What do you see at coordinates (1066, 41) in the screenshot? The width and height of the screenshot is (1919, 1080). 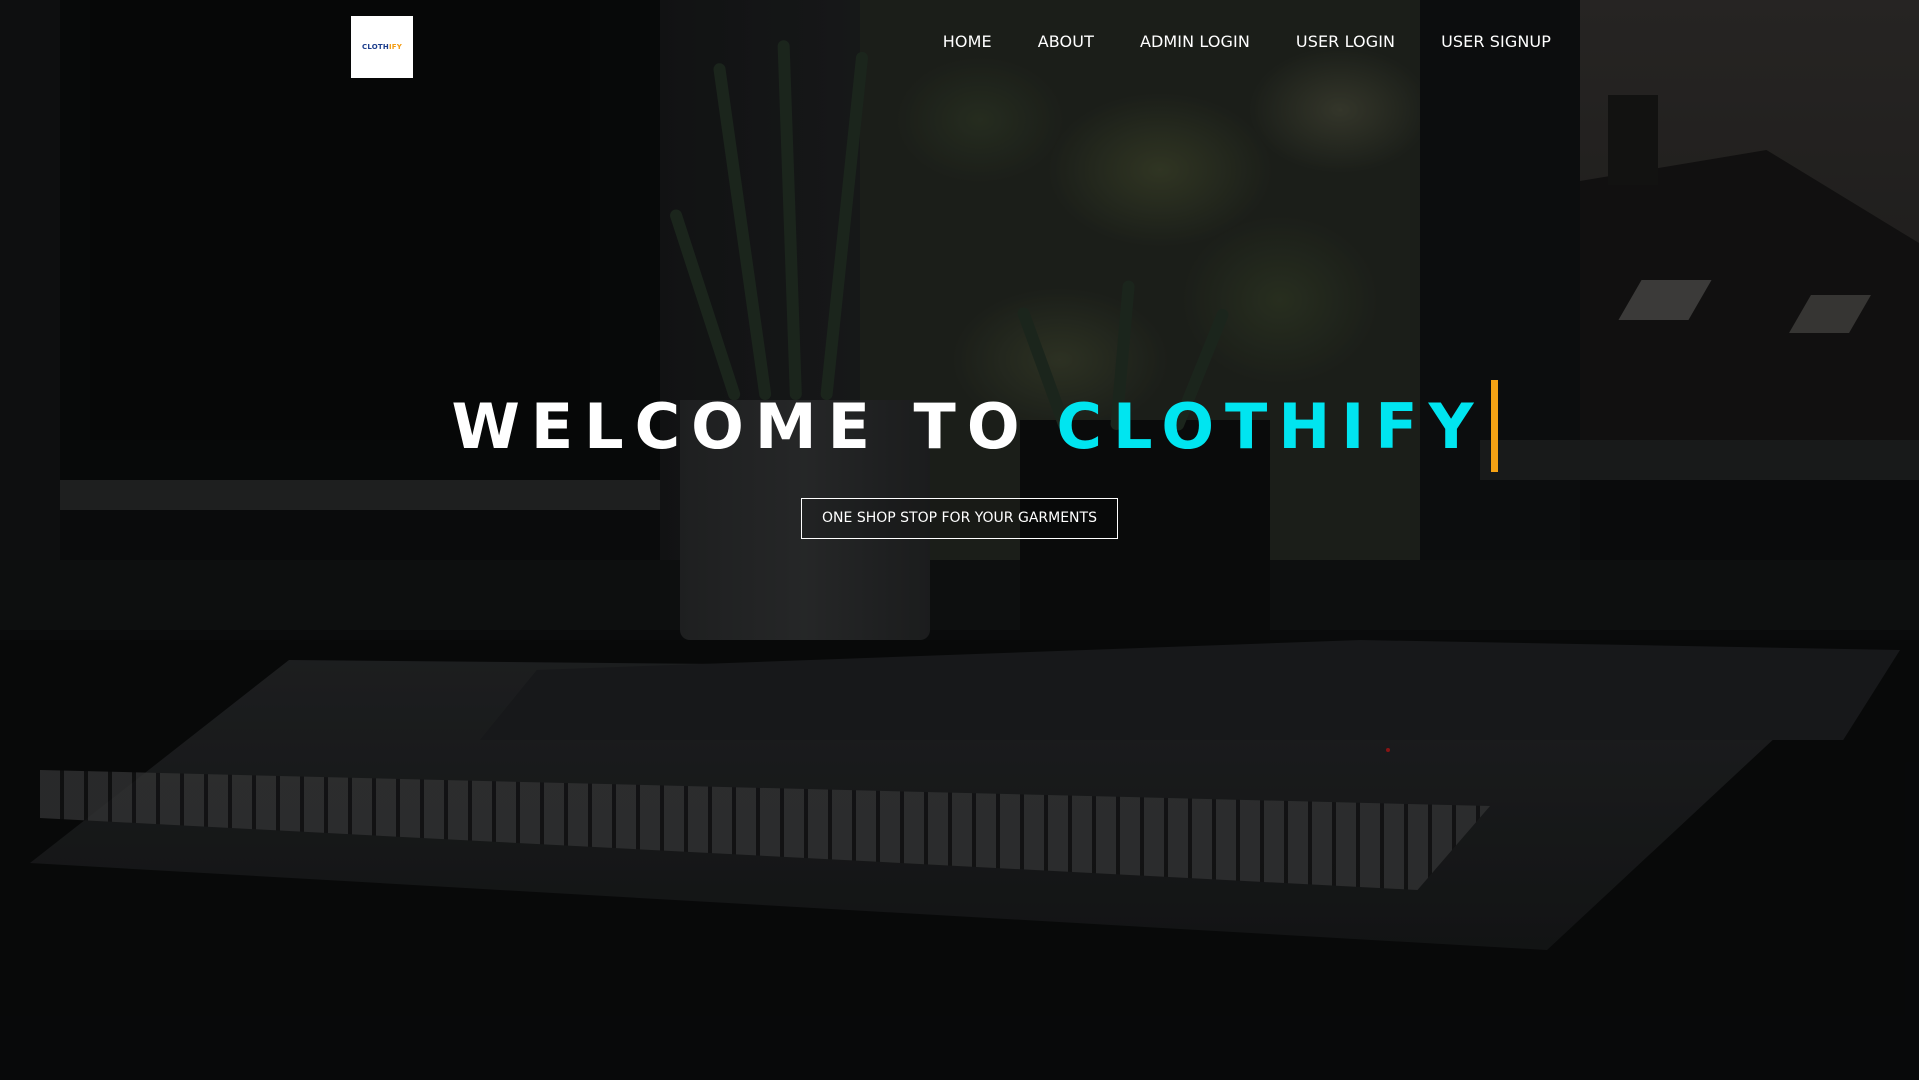 I see `nav-about: ABOUT` at bounding box center [1066, 41].